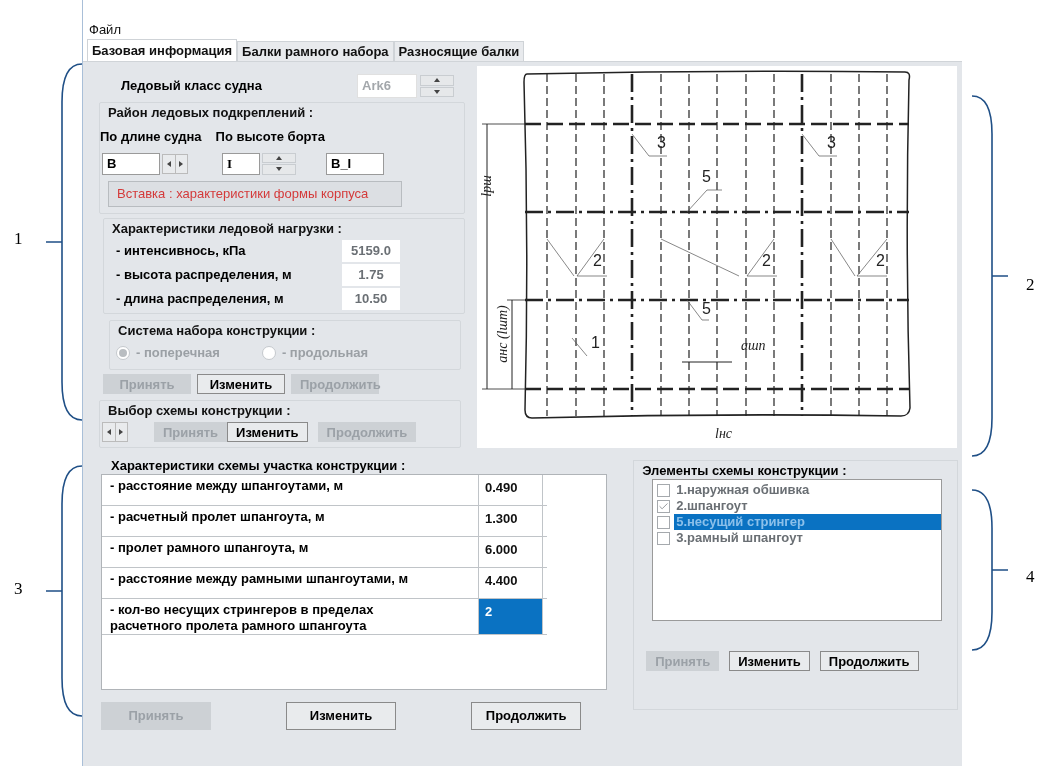  What do you see at coordinates (502, 334) in the screenshot?
I see `diagram-label: aнс (lшт)` at bounding box center [502, 334].